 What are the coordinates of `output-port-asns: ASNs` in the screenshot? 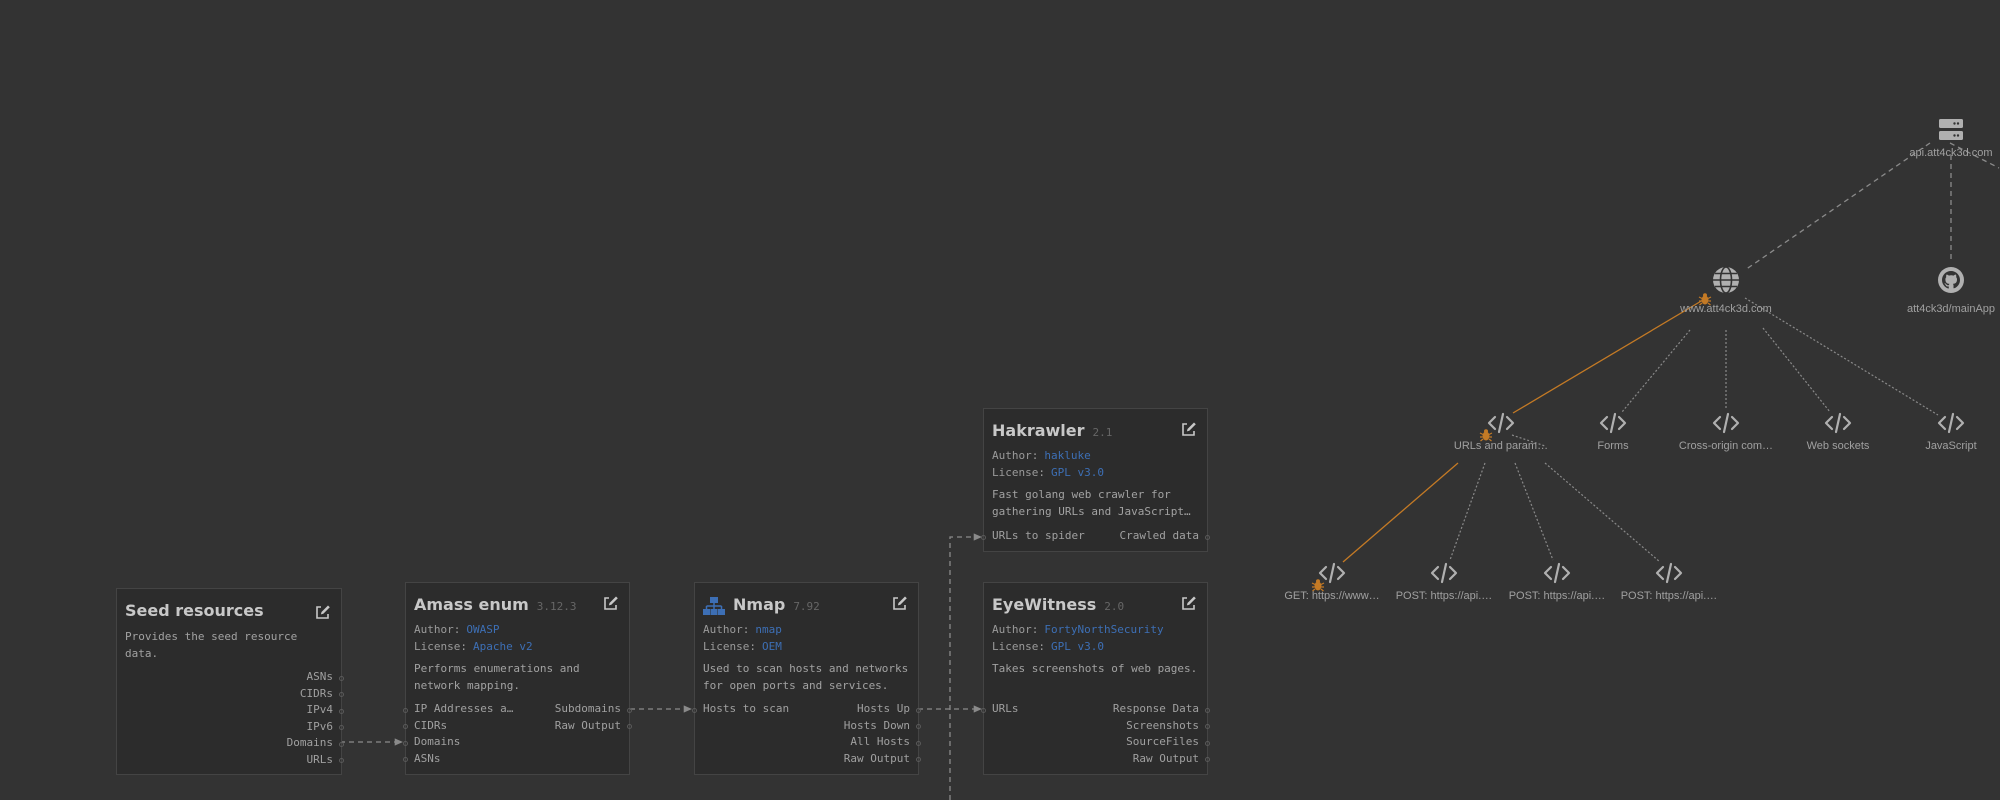 It's located at (320, 677).